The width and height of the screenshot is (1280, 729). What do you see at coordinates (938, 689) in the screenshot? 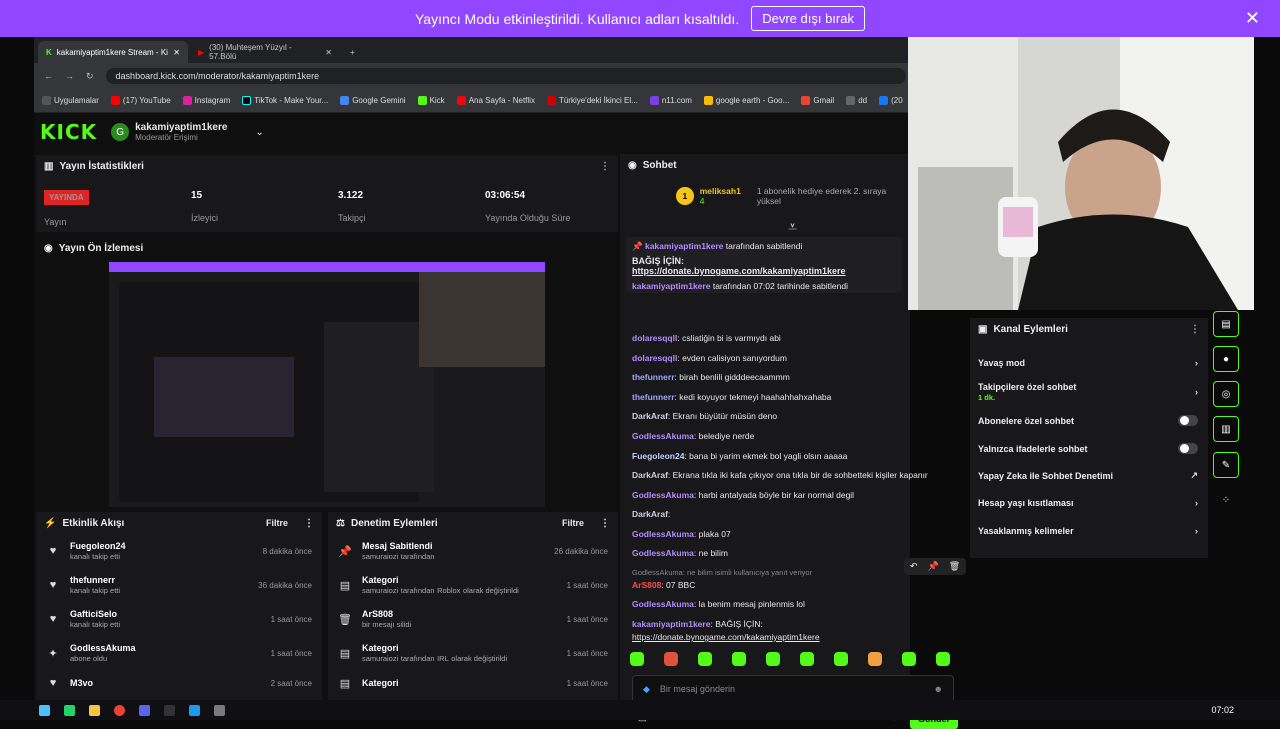
I see `emoji-icon: ☻` at bounding box center [938, 689].